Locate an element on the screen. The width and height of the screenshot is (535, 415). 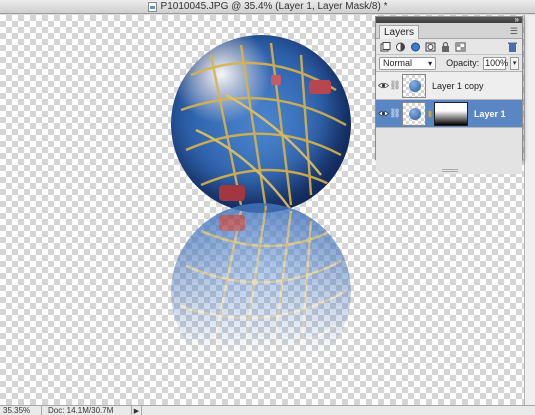
layer-mask-thumbnail is located at coordinates (451, 113).